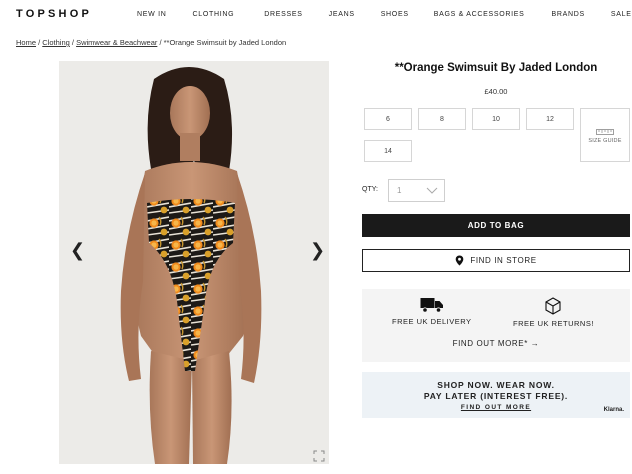  I want to click on size-guide-button: SIZE GUIDE, so click(605, 135).